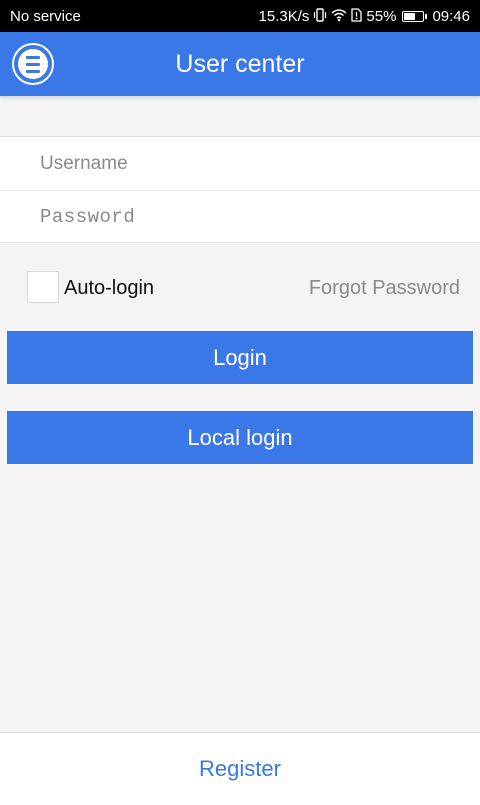 The width and height of the screenshot is (480, 805). I want to click on battery-percent: 55%, so click(381, 16).